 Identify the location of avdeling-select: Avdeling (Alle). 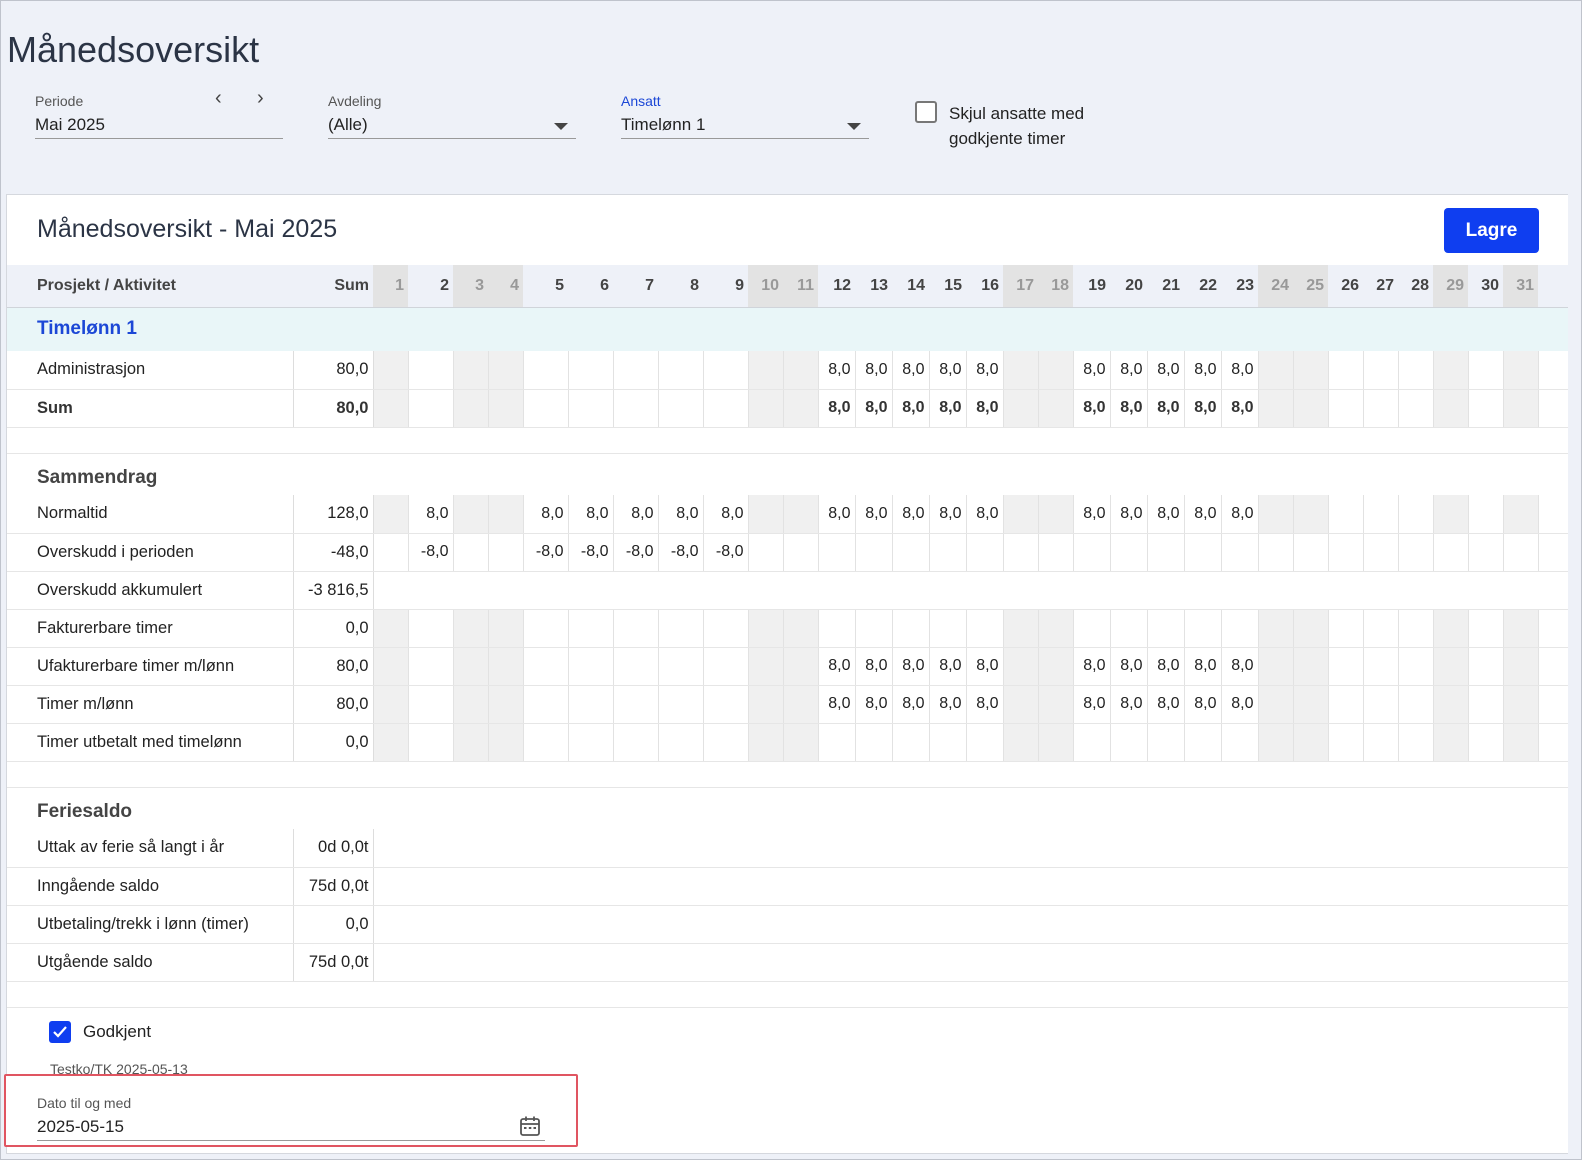
(452, 116).